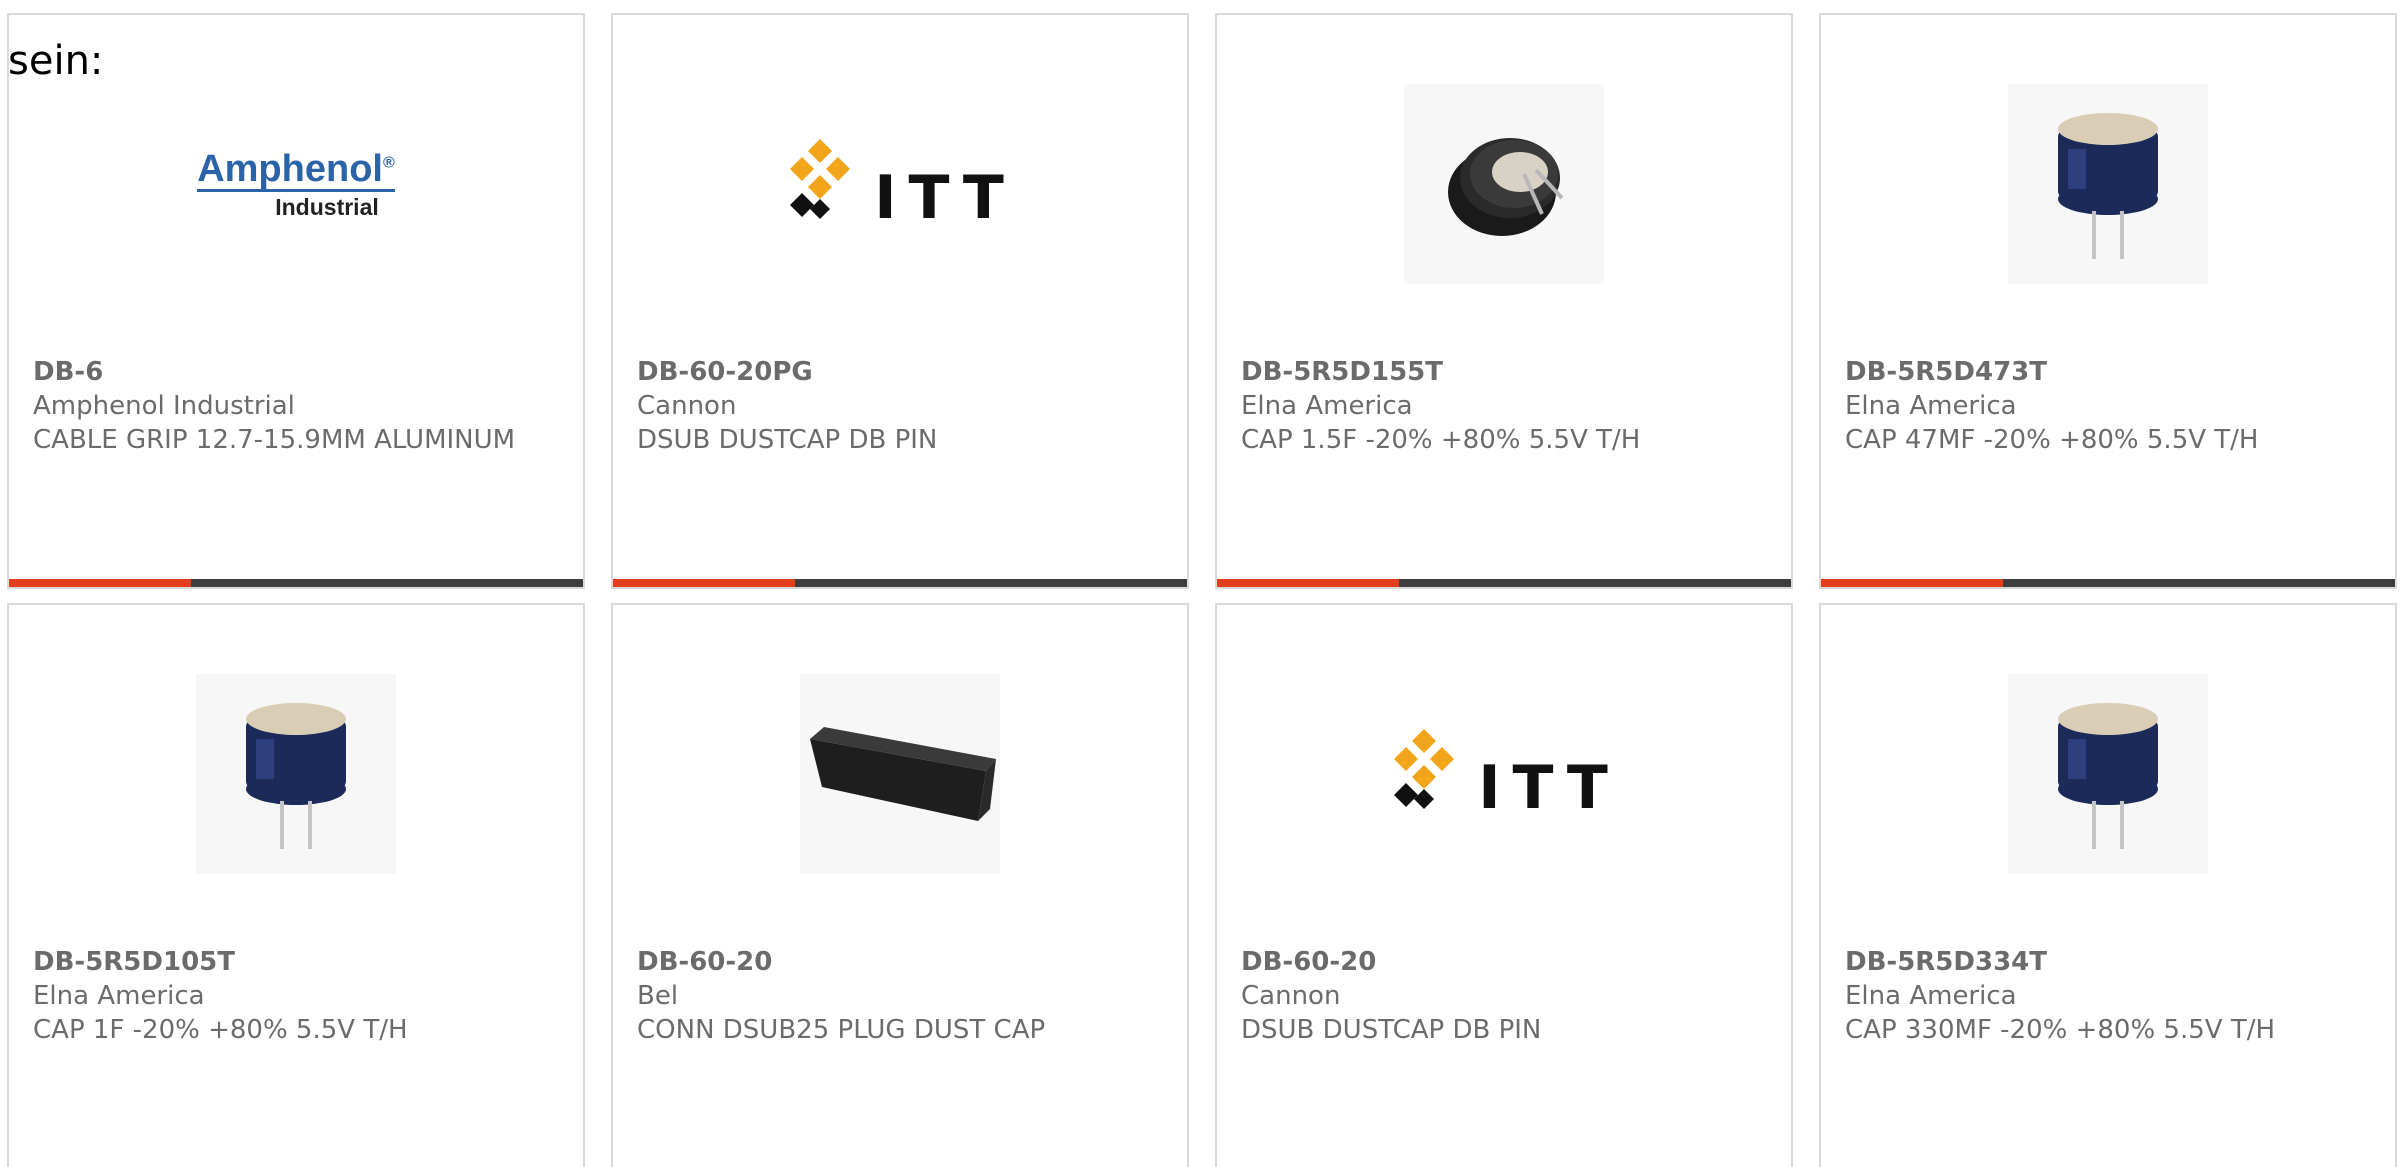 The height and width of the screenshot is (1167, 2400). I want to click on part-number: DB-5R5D155T, so click(1504, 372).